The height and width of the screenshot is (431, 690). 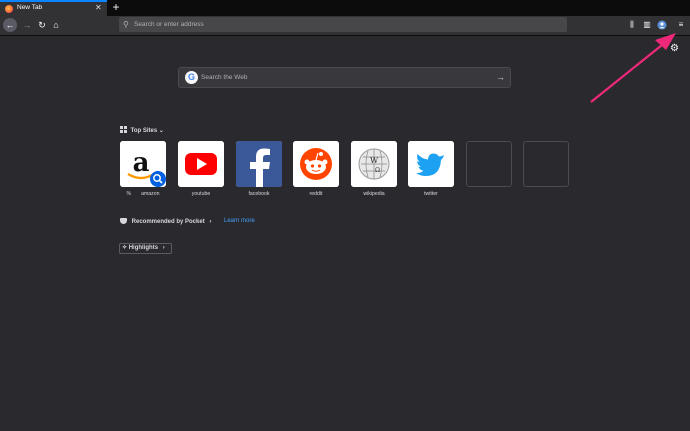 What do you see at coordinates (27, 25) in the screenshot?
I see `forward-button: →` at bounding box center [27, 25].